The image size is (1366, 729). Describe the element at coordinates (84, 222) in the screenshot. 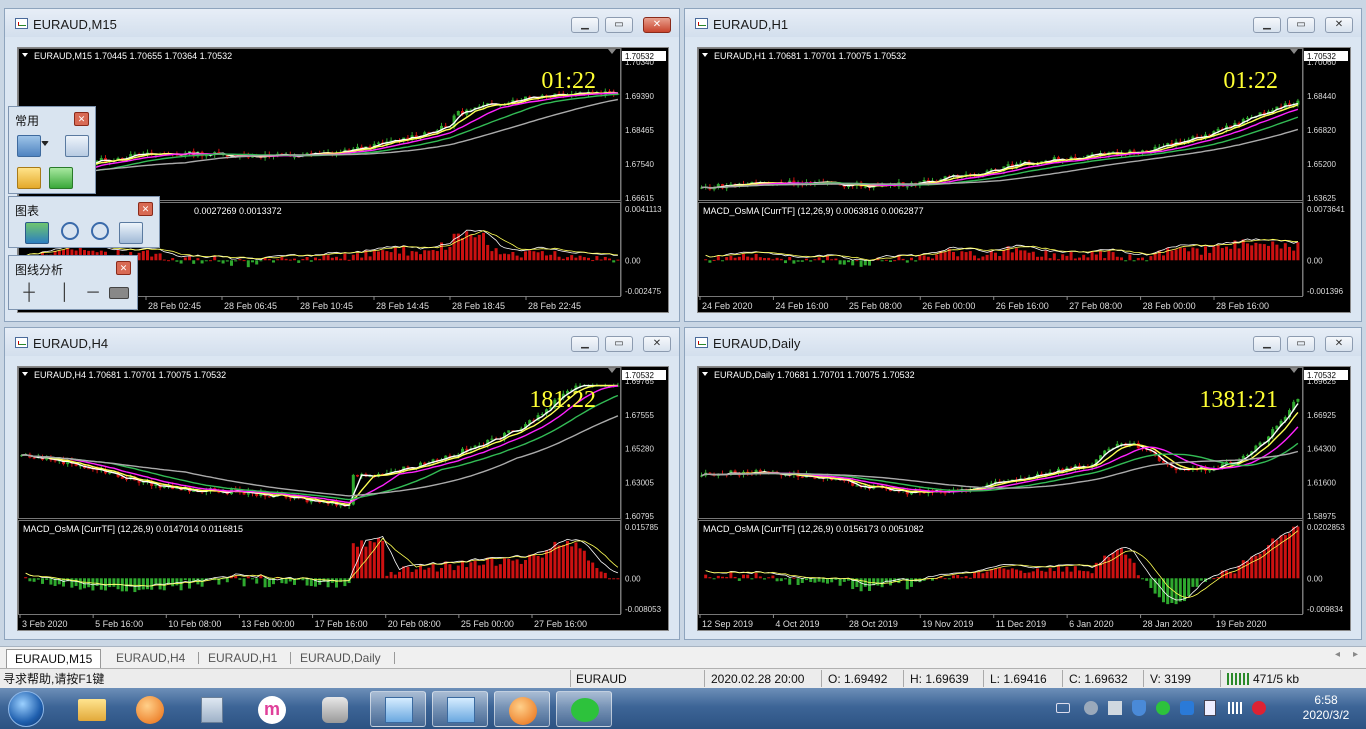

I see `toolbar-charts: 图表 ✕` at that location.